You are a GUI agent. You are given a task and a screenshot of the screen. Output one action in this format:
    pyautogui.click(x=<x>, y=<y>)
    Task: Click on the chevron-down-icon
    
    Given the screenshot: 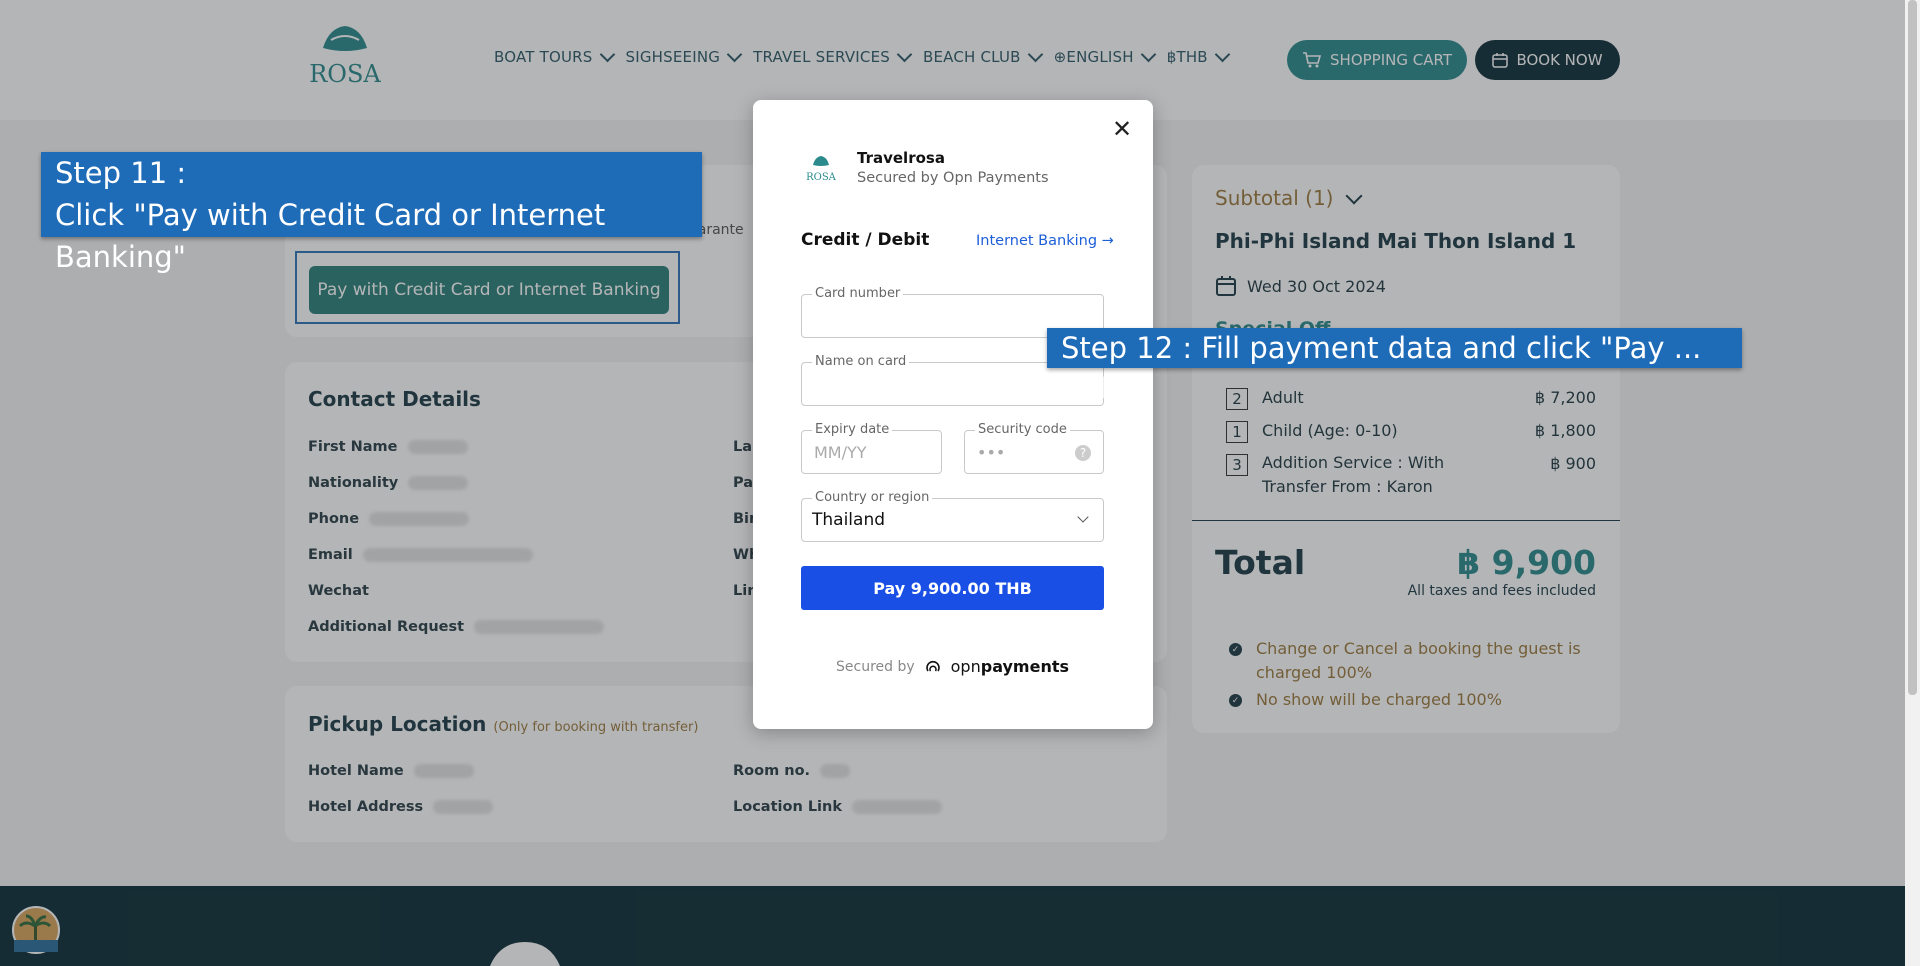 What is the action you would take?
    pyautogui.click(x=1083, y=517)
    